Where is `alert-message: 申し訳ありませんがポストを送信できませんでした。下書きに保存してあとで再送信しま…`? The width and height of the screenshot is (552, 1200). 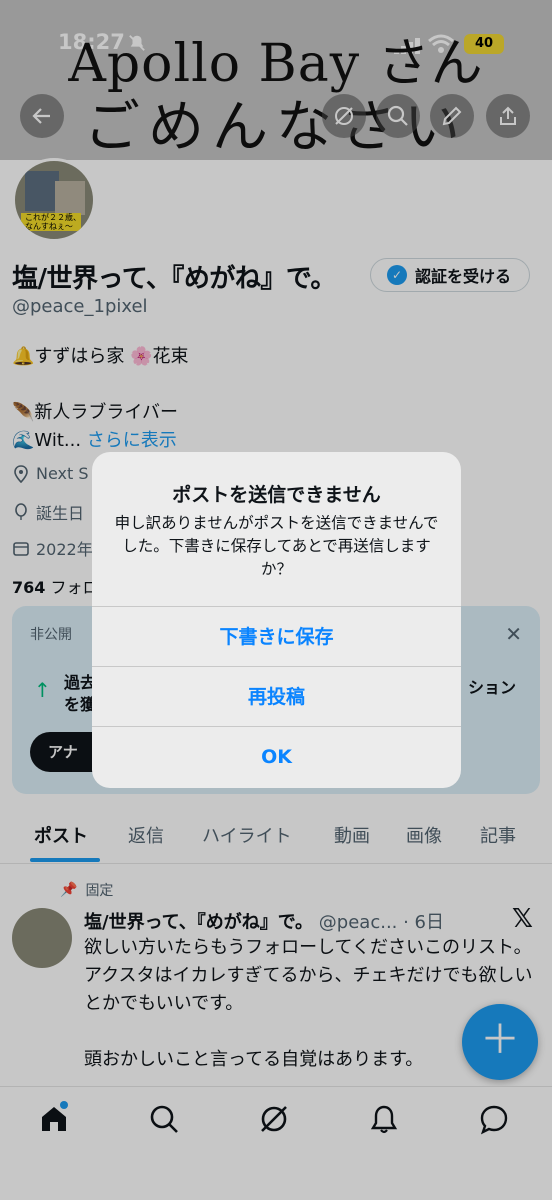
alert-message: 申し訳ありませんがポストを送信できませんでした。下書きに保存してあとで再送信しま… is located at coordinates (276, 546).